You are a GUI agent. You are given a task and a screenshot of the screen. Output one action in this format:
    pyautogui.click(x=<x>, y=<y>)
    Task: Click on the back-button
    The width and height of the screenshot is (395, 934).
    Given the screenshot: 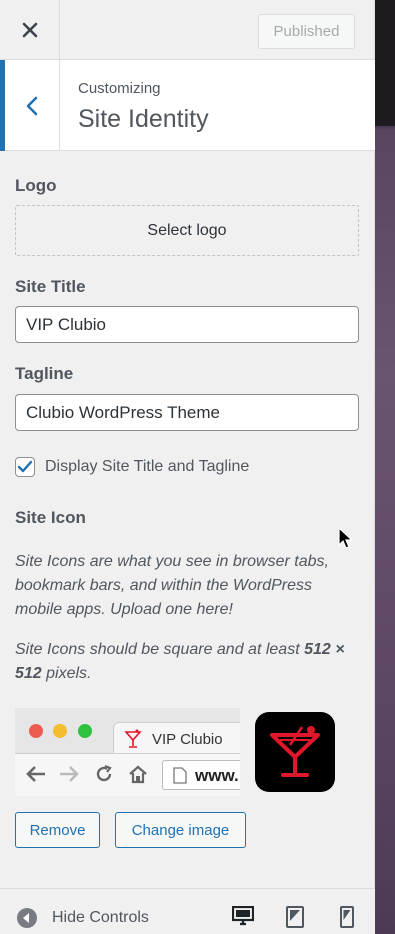 What is the action you would take?
    pyautogui.click(x=30, y=105)
    